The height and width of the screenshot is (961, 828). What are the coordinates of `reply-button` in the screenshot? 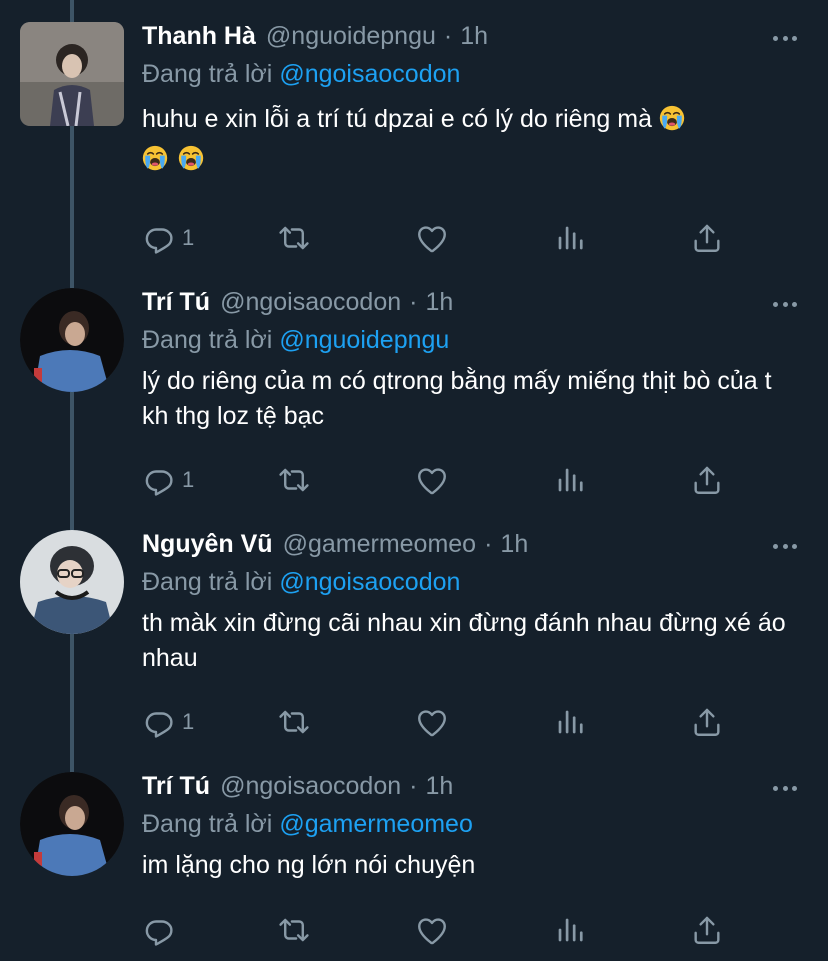 It's located at (162, 930).